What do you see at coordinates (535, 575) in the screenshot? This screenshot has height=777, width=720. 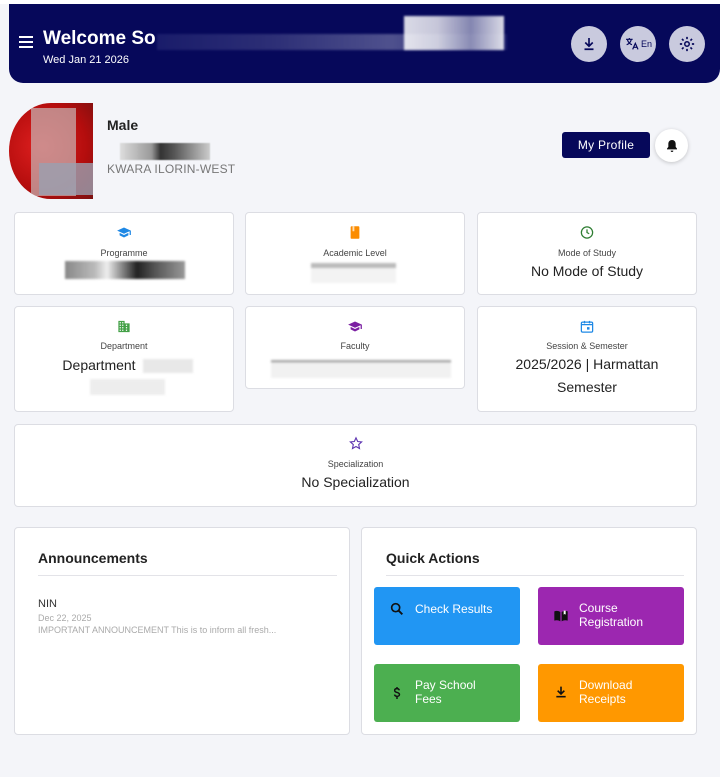 I see `quick-actions-divider` at bounding box center [535, 575].